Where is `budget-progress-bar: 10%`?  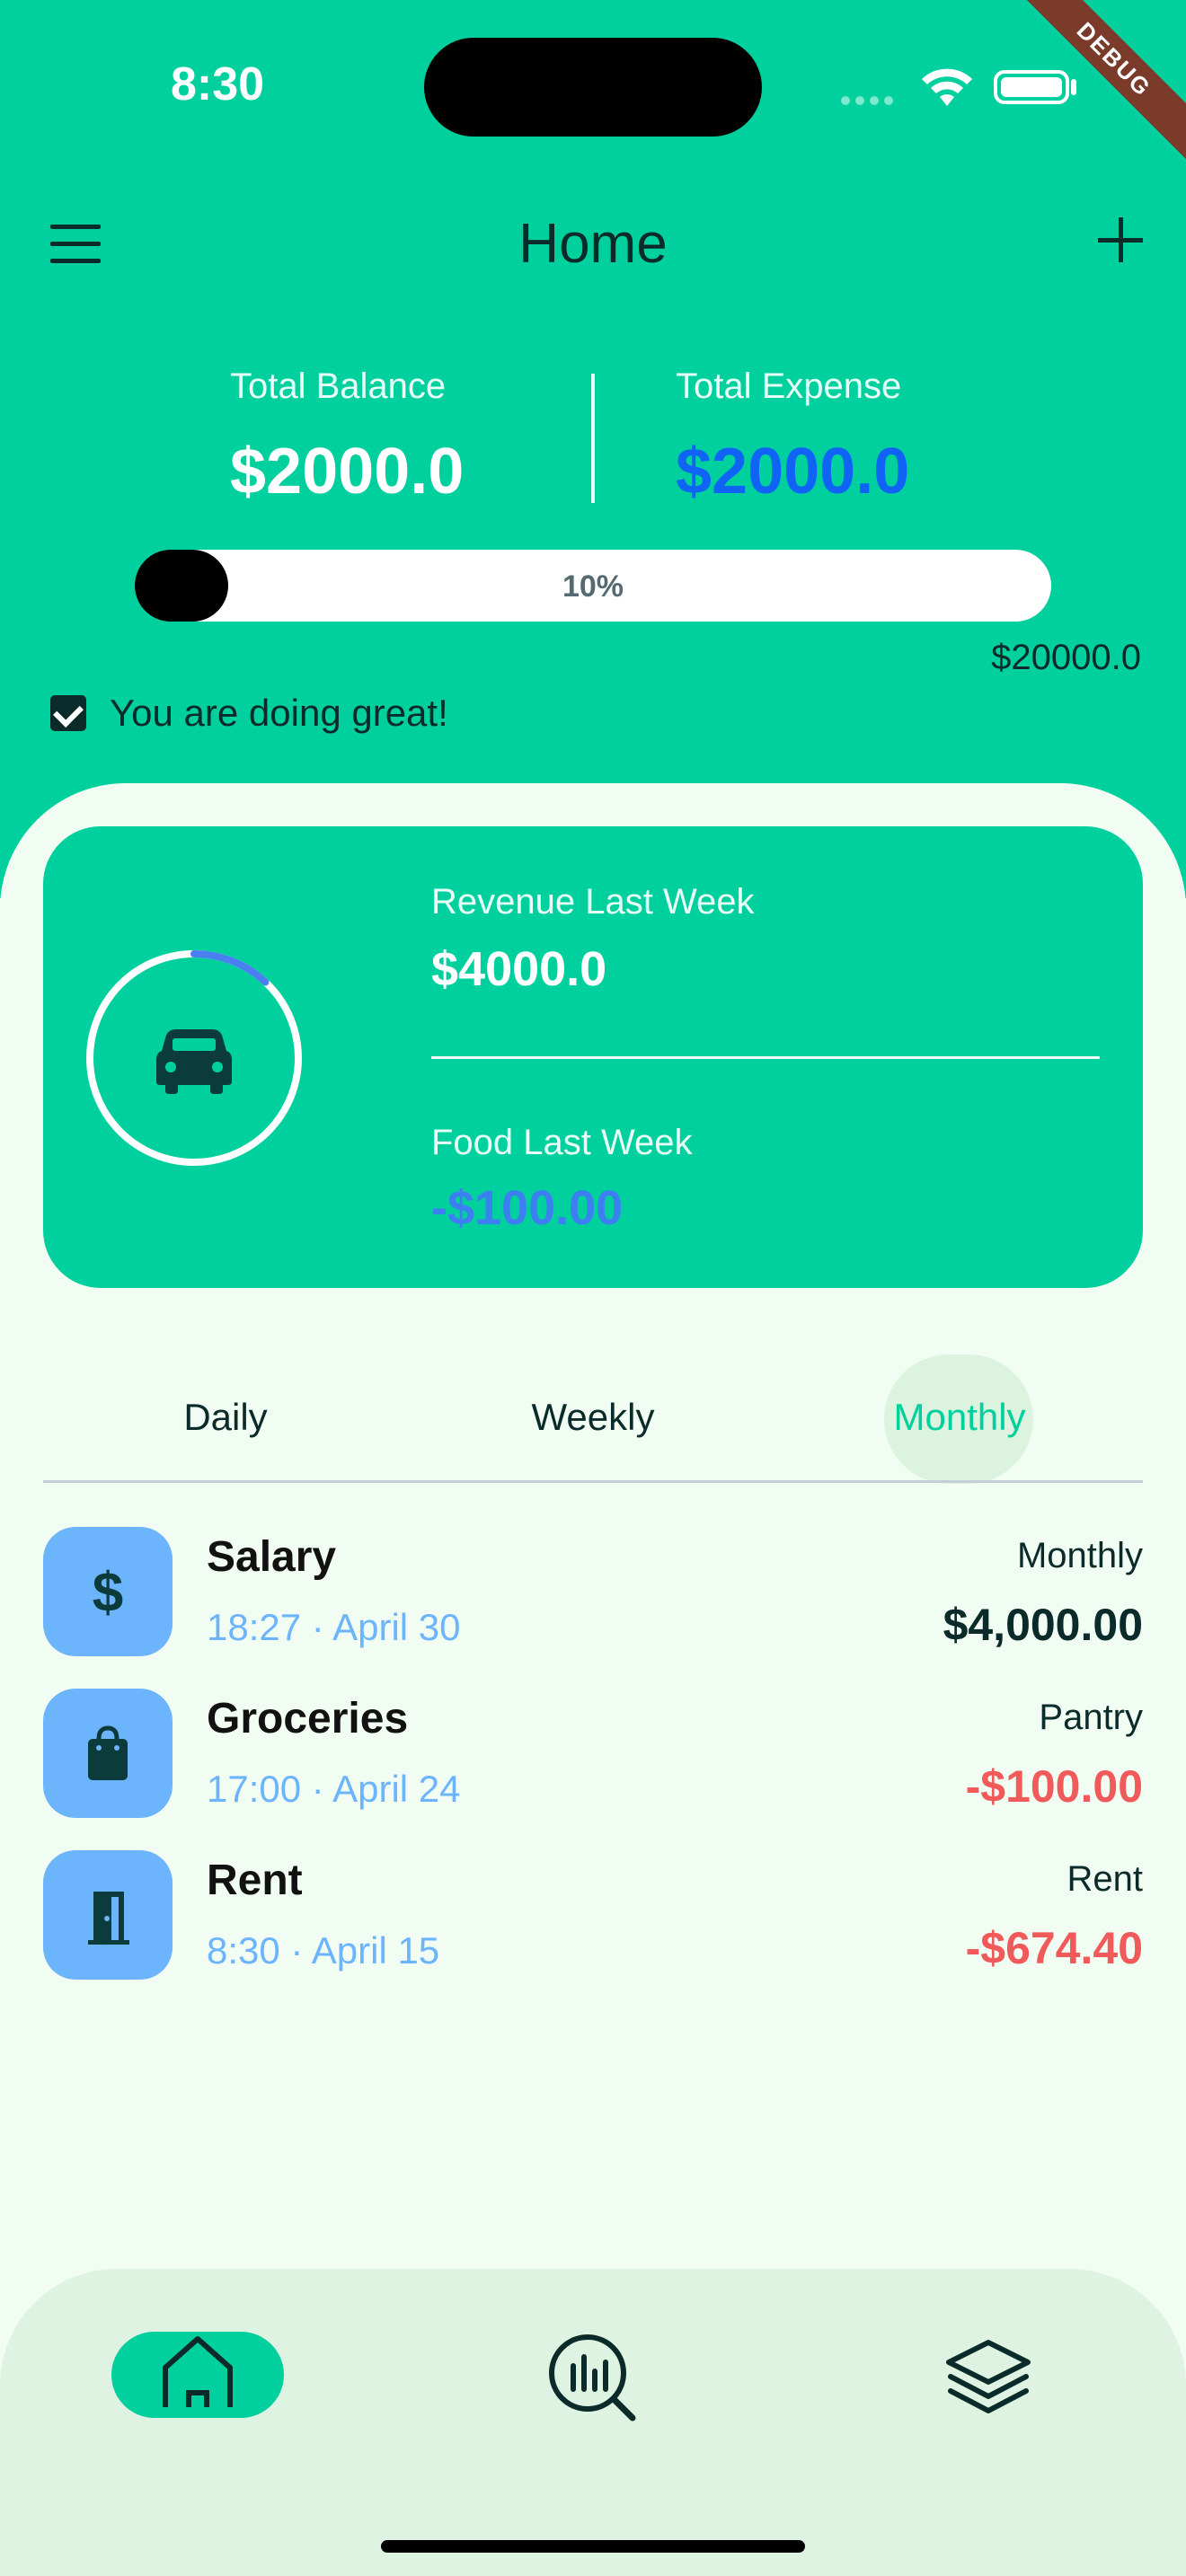 budget-progress-bar: 10% is located at coordinates (593, 586).